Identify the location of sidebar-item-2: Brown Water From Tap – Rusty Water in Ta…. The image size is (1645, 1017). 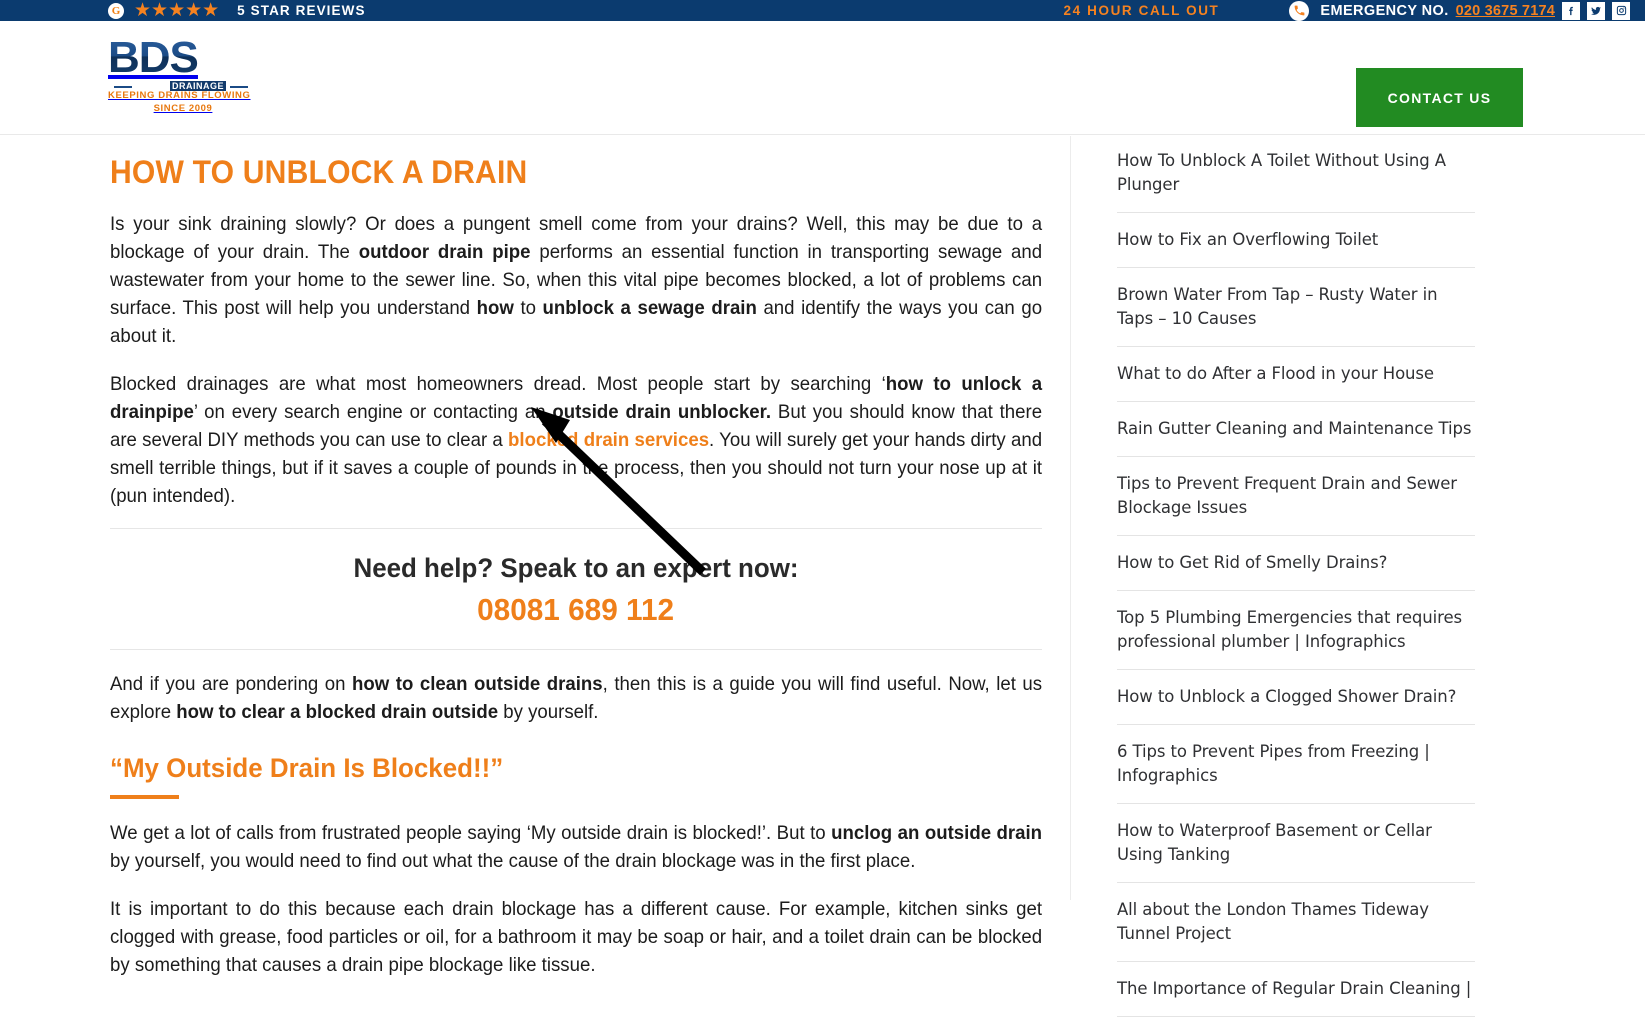
(1296, 307).